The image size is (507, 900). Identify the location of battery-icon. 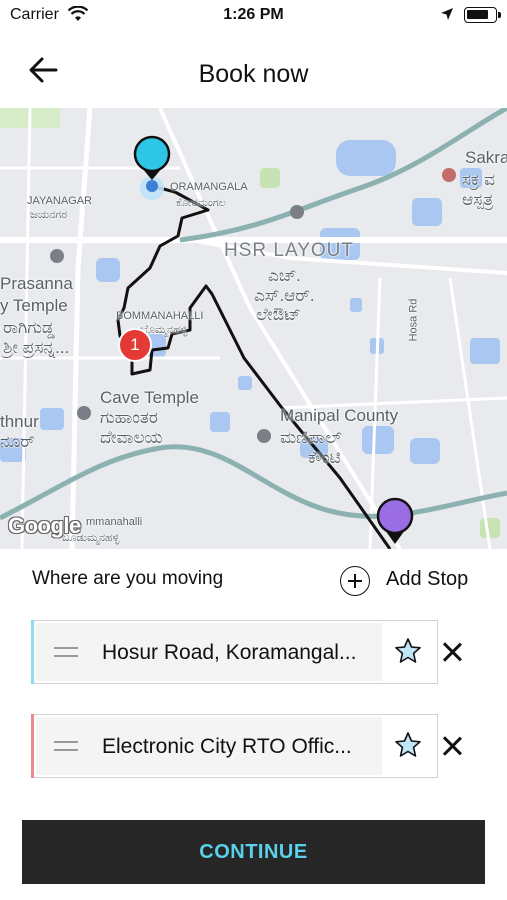
(482, 15).